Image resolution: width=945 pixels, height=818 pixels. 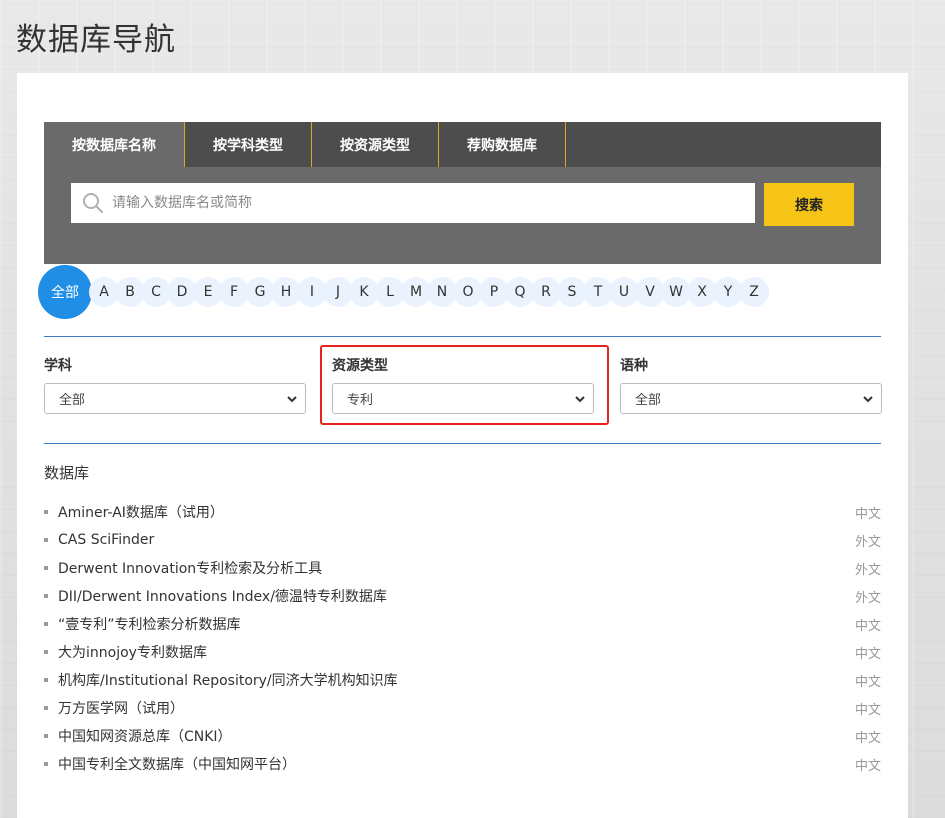 What do you see at coordinates (96, 40) in the screenshot?
I see `page-title: 数据库导航` at bounding box center [96, 40].